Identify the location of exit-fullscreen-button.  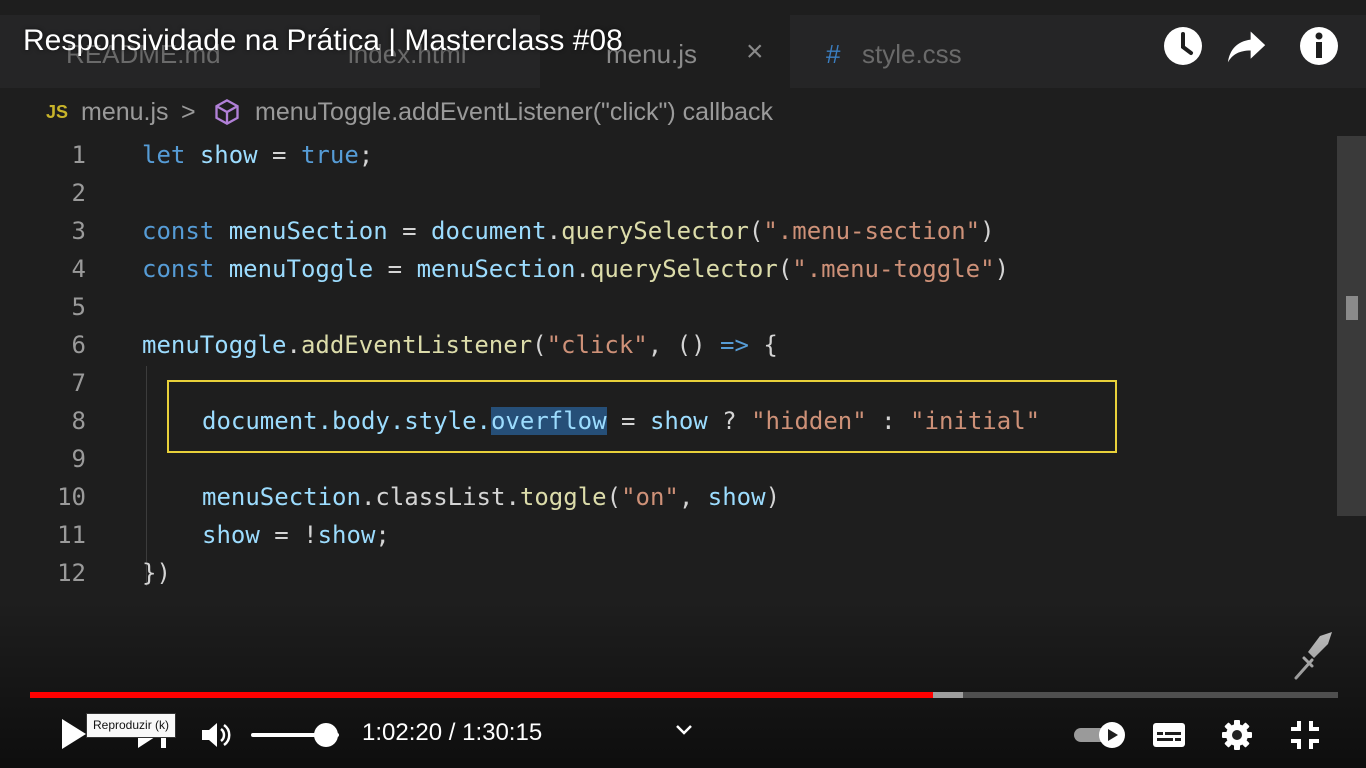
(1305, 735).